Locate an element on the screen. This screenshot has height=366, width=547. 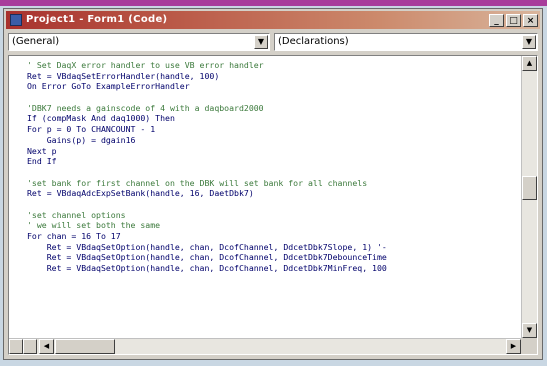
vertical-scroll-thumb is located at coordinates (529, 188).